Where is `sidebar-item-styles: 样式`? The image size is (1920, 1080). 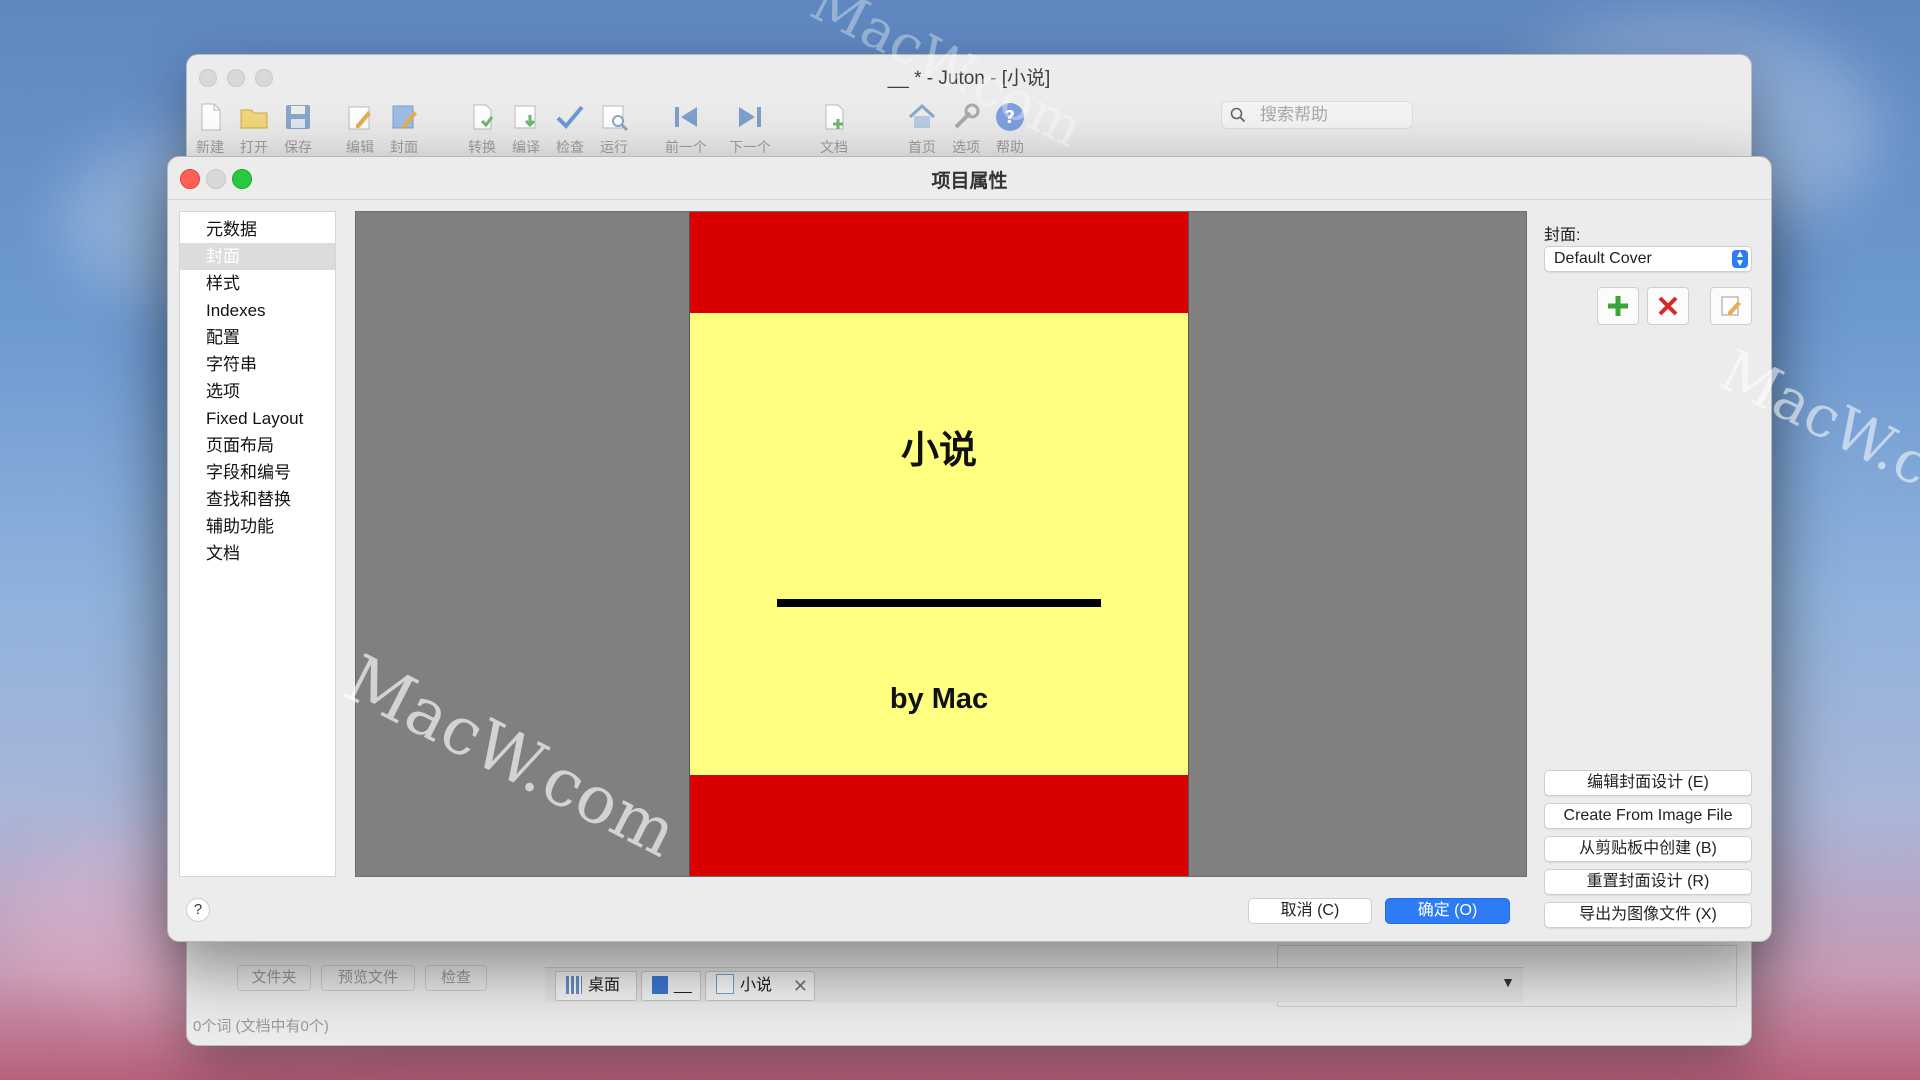 sidebar-item-styles: 样式 is located at coordinates (257, 283).